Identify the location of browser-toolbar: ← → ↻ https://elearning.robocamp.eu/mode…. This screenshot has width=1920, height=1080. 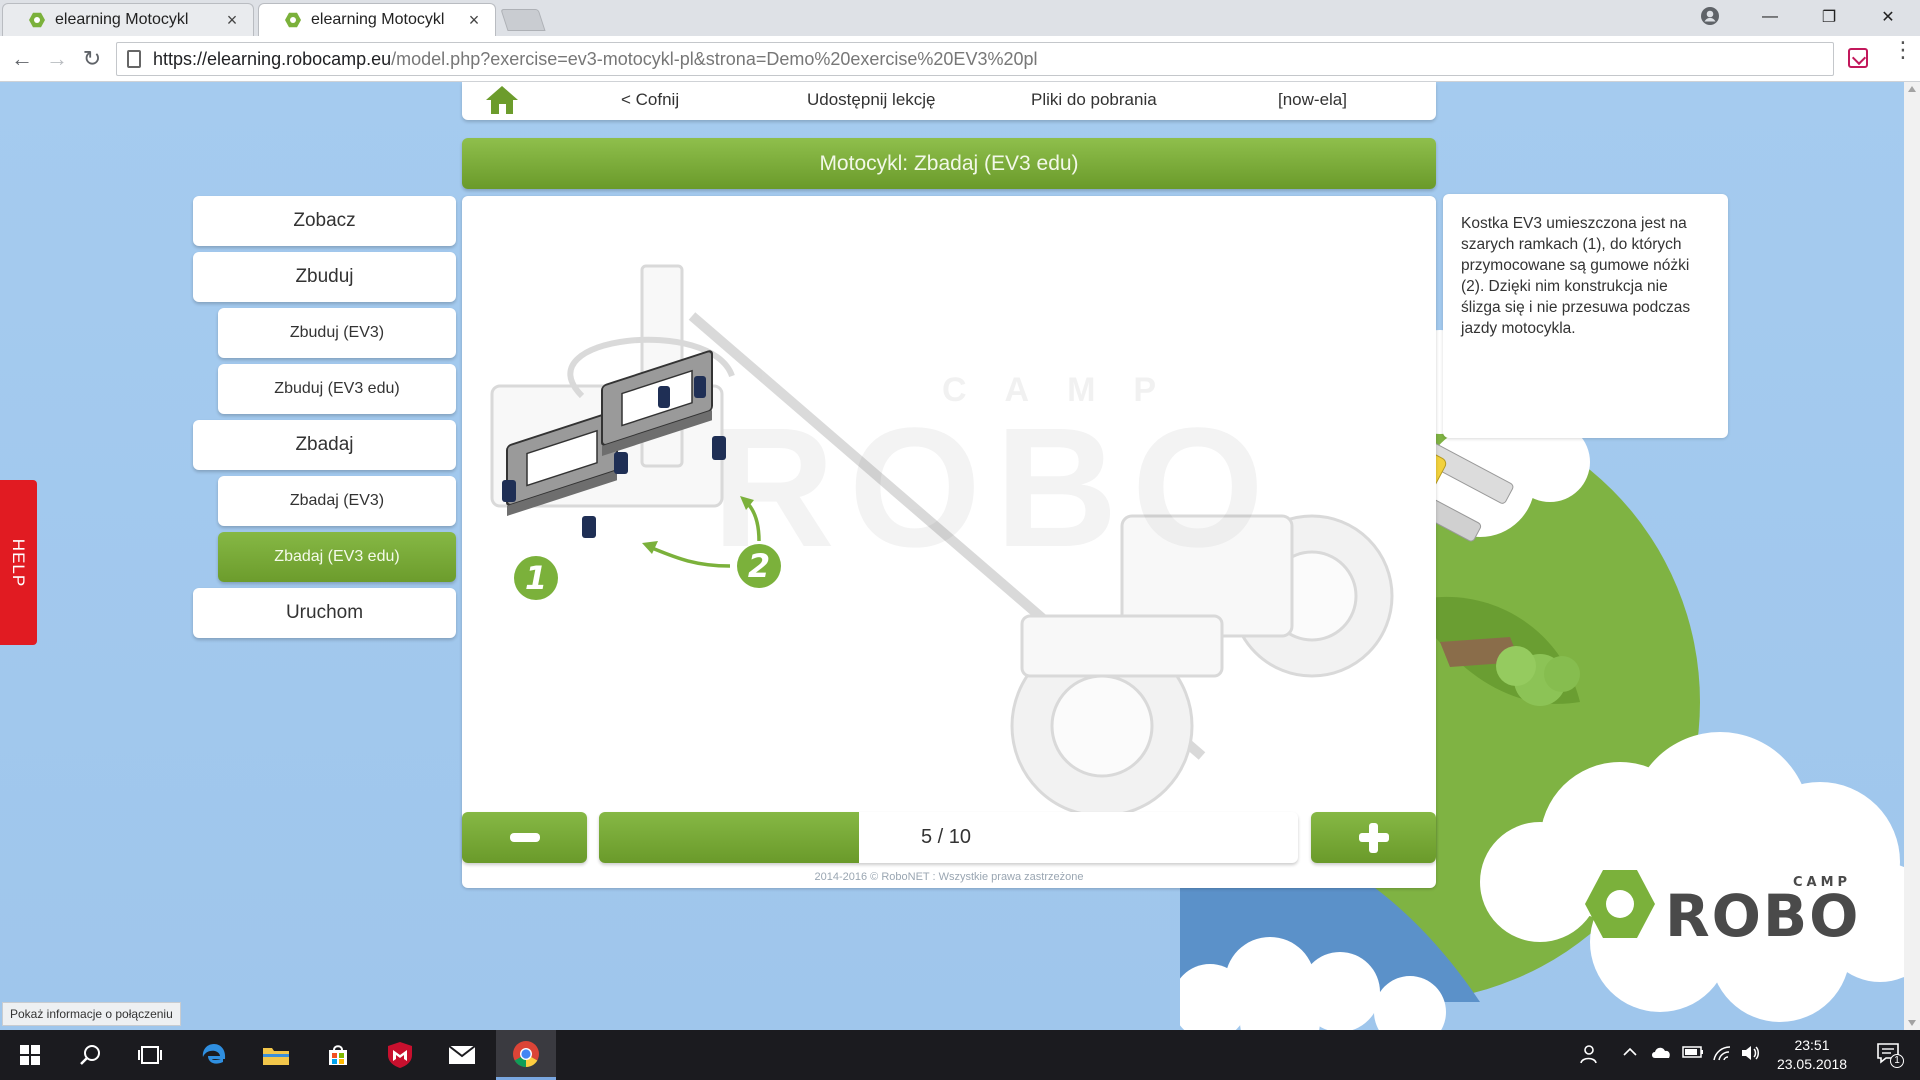
(960, 59).